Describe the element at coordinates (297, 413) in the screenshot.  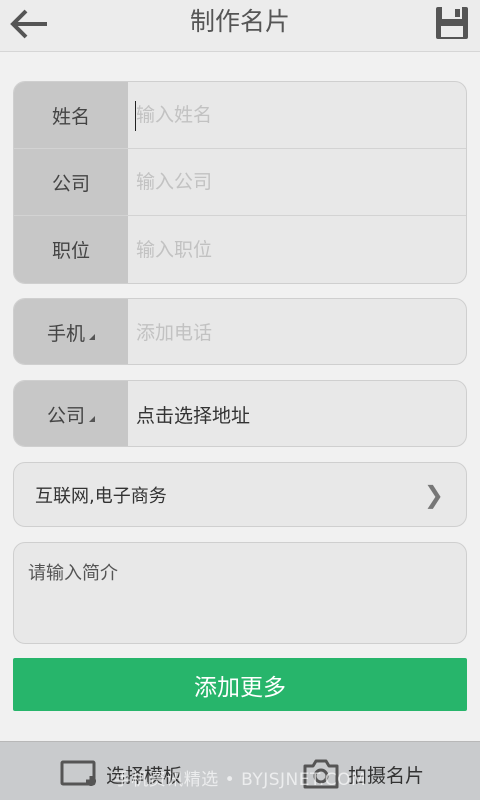
I see `address-select-field: 点击选择地址` at that location.